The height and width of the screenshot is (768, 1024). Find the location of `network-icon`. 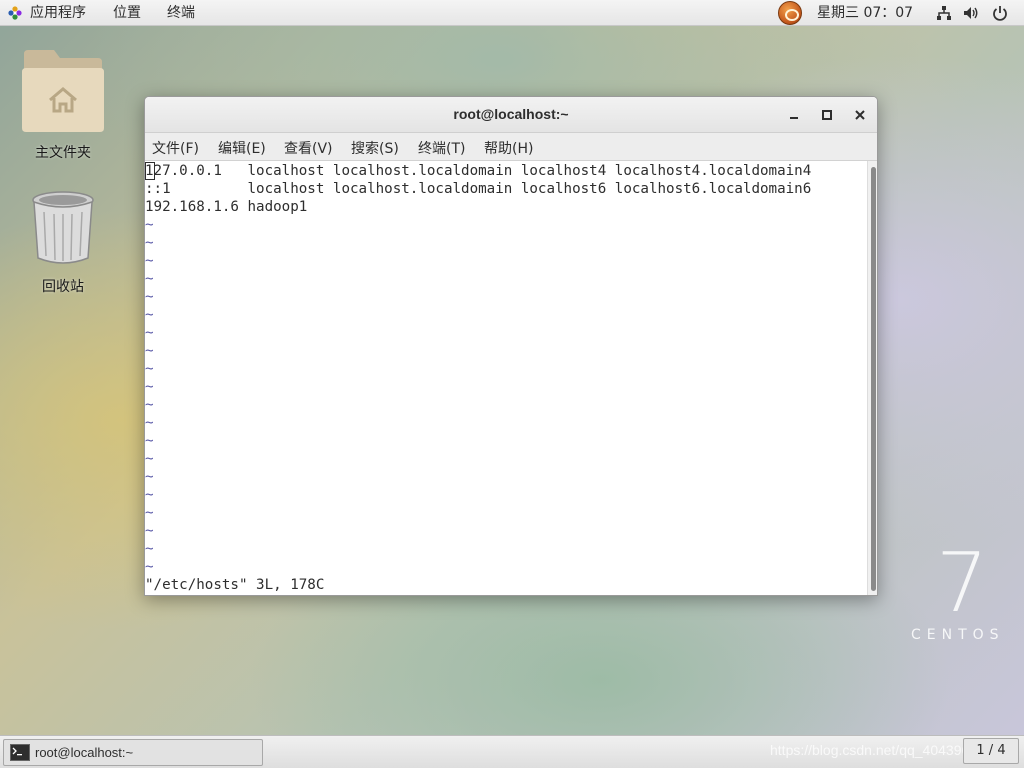

network-icon is located at coordinates (944, 13).